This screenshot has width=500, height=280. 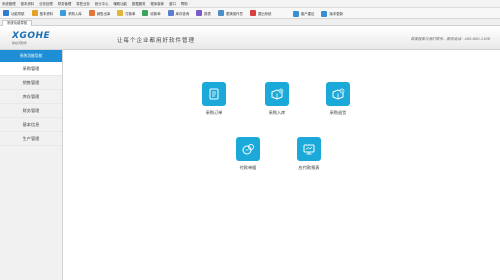 I want to click on payables-report-icon, so click(x=309, y=149).